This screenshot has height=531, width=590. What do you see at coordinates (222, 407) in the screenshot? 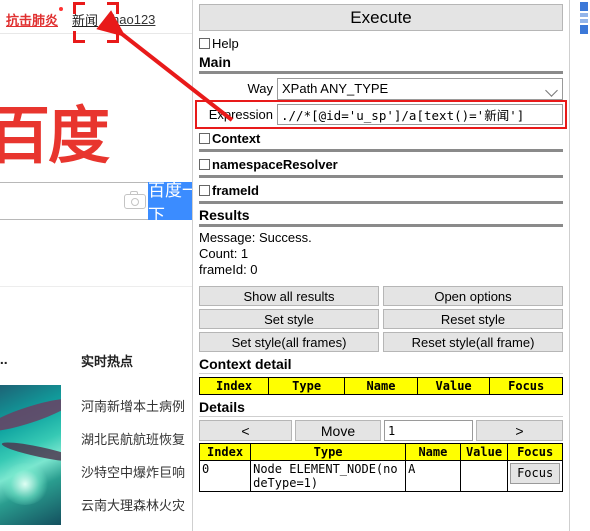
I see `details-heading: Details` at bounding box center [222, 407].